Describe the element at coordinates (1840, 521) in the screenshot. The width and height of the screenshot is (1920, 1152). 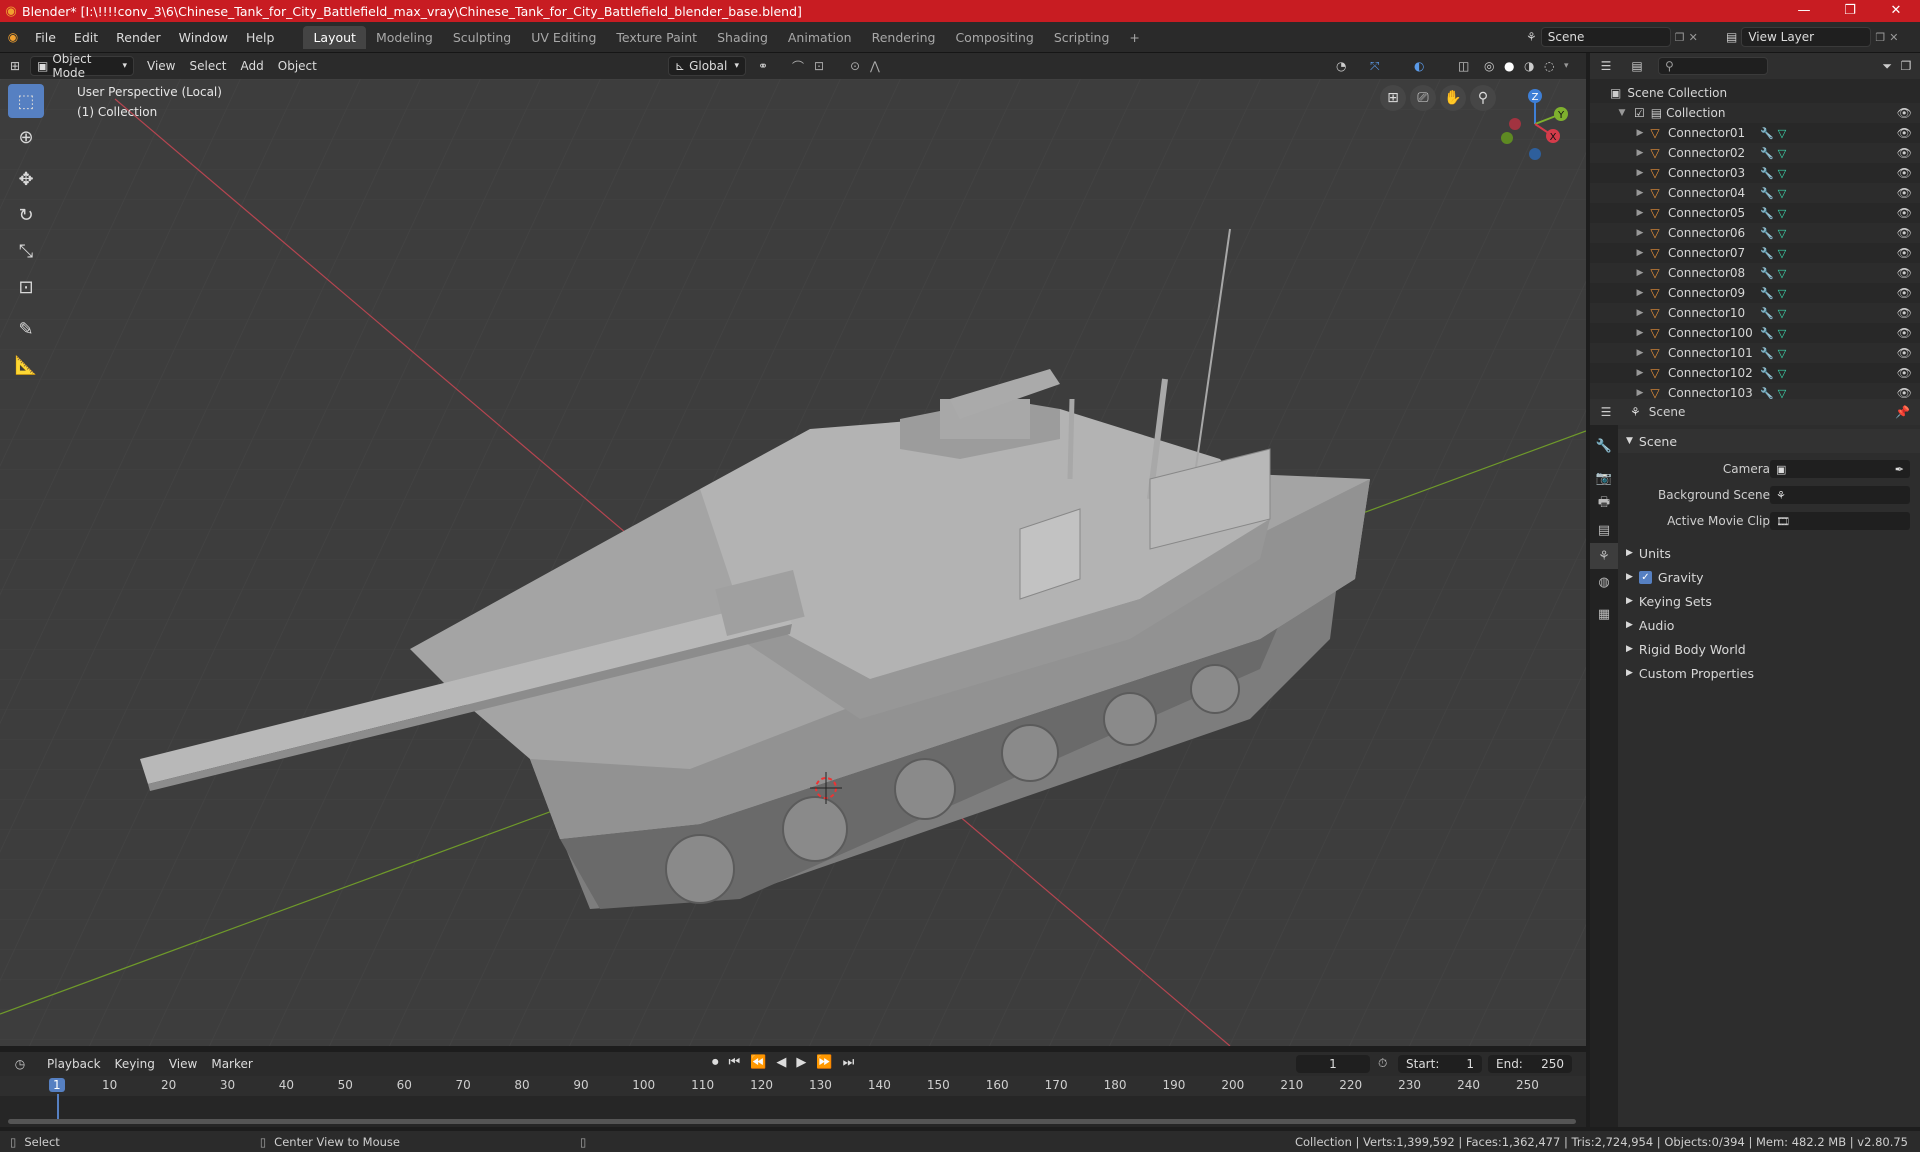
I see `active-movie-clip-field: 🎞` at that location.